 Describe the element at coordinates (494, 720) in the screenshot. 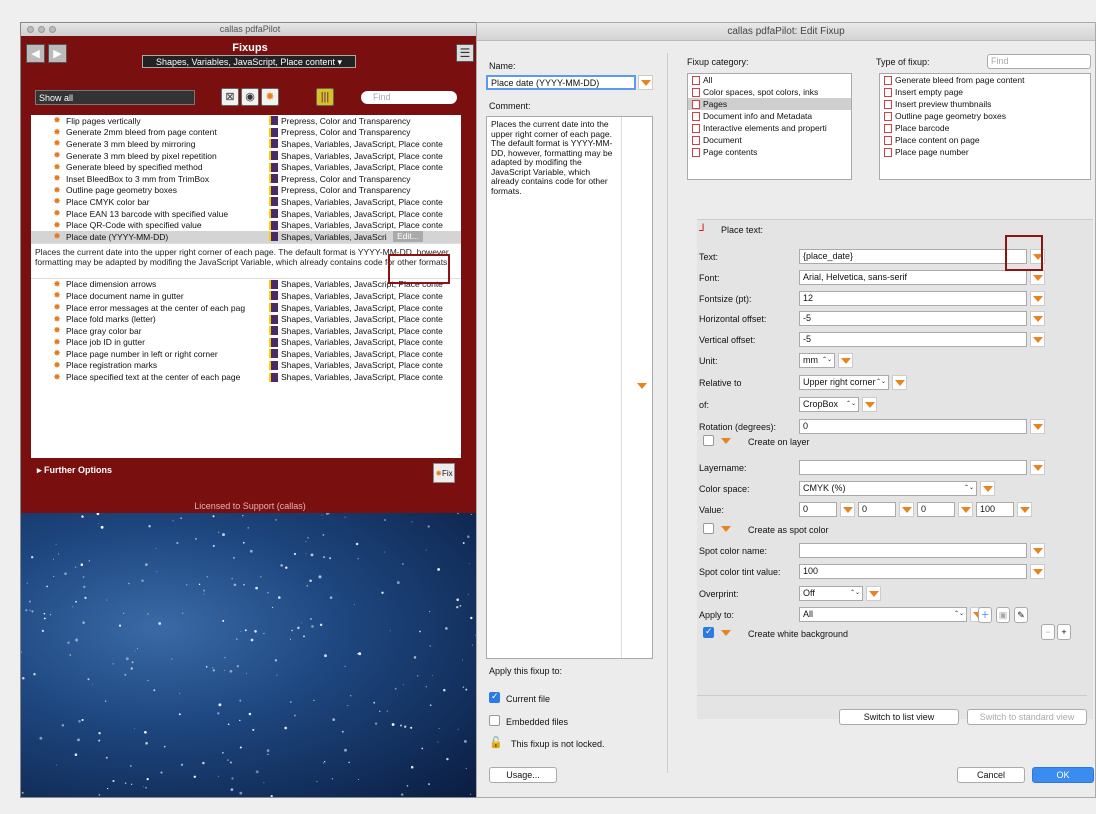

I see `embedded-files-checkbox` at that location.